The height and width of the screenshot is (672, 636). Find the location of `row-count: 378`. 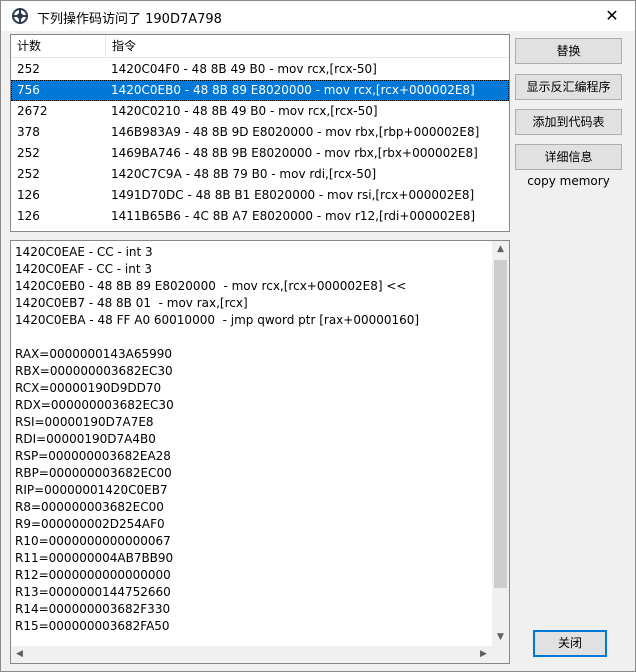

row-count: 378 is located at coordinates (28, 132).